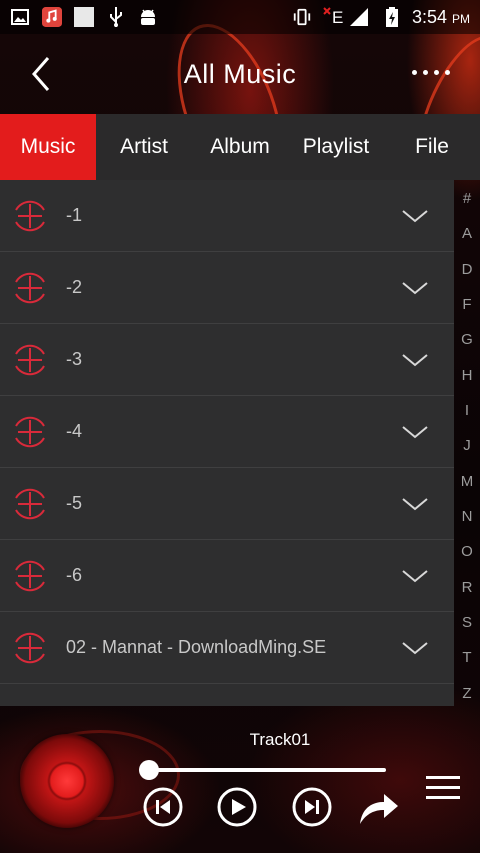 This screenshot has width=480, height=853. I want to click on usb-icon, so click(116, 17).